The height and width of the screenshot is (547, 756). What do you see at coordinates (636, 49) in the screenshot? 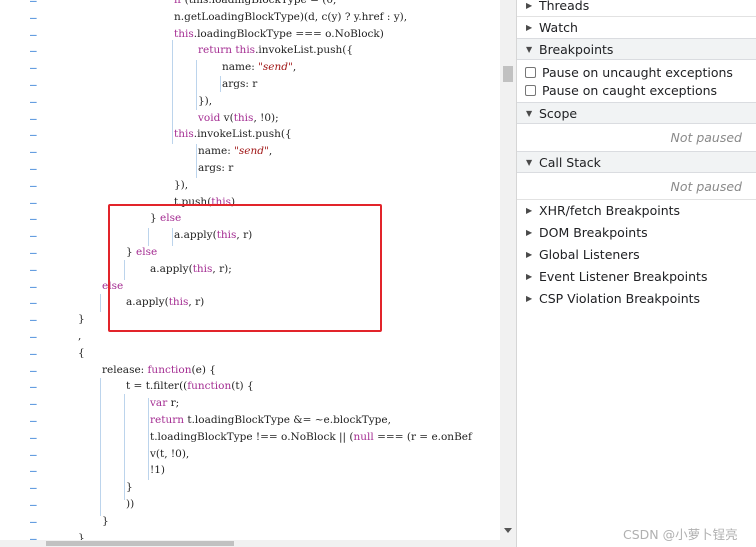
I see `pane-breakpoints: ▼ Breakpoints` at bounding box center [636, 49].